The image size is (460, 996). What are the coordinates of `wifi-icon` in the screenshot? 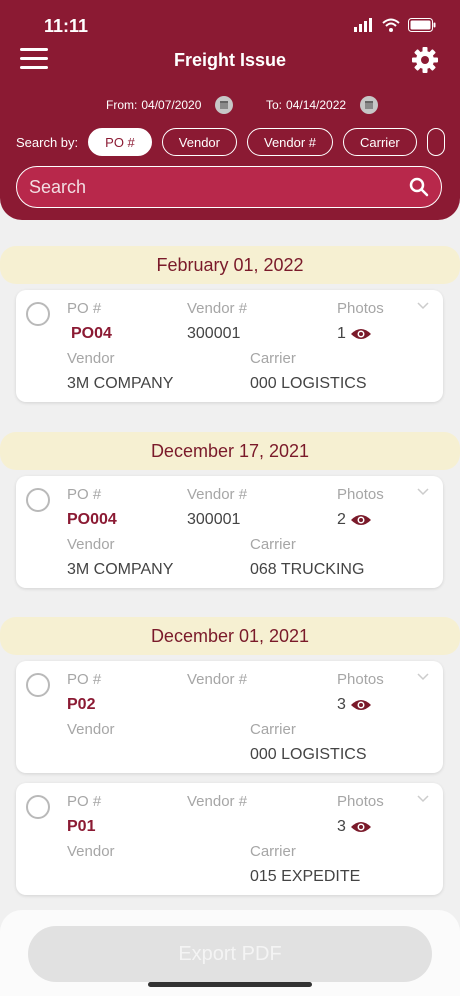 It's located at (391, 25).